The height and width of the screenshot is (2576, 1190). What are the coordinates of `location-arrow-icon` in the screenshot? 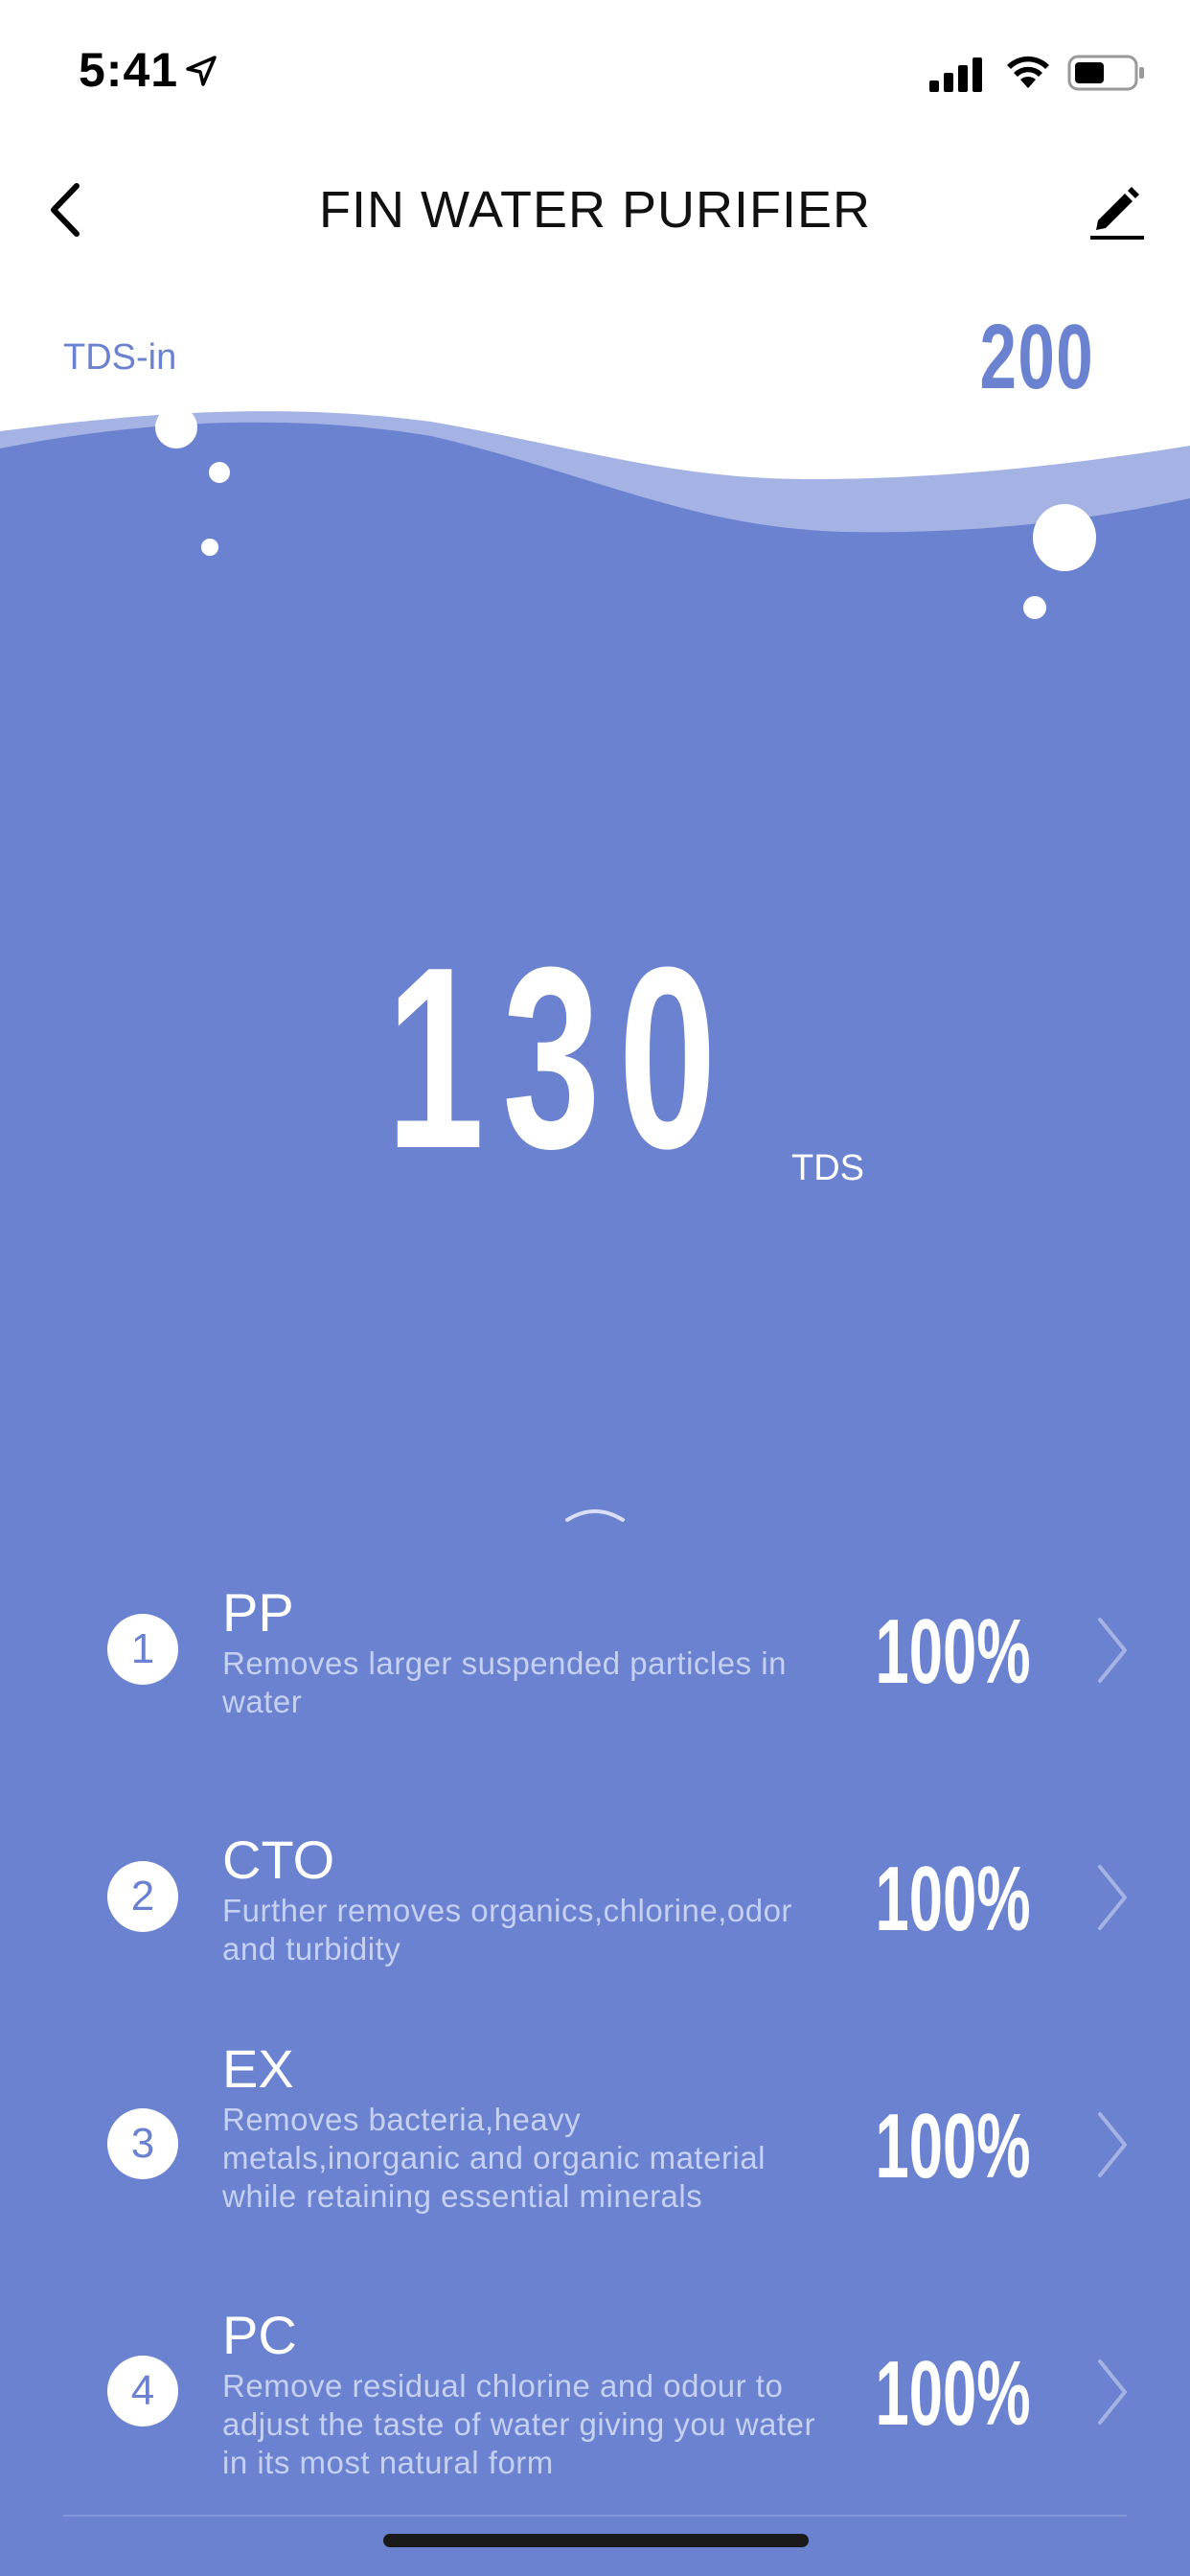 It's located at (202, 71).